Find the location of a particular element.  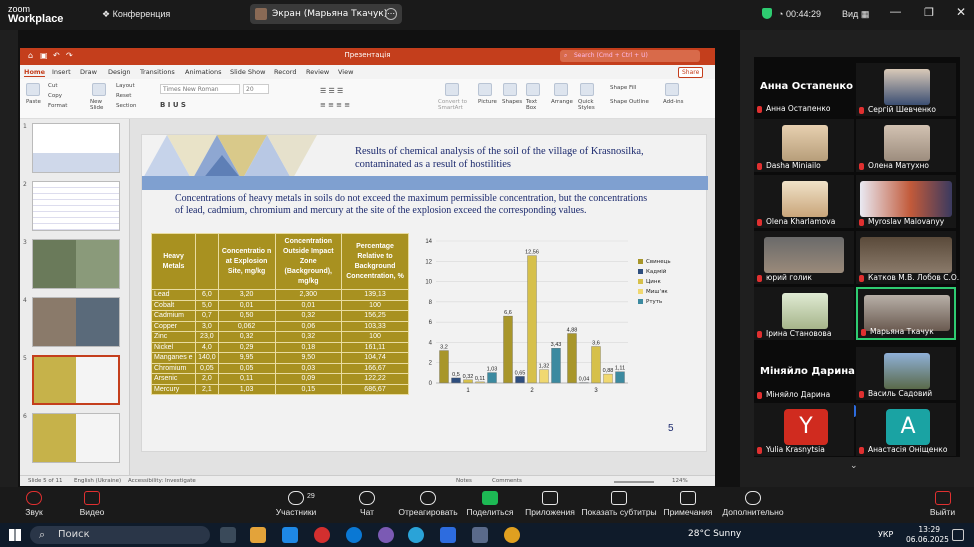

arrange-icon is located at coordinates (561, 89).